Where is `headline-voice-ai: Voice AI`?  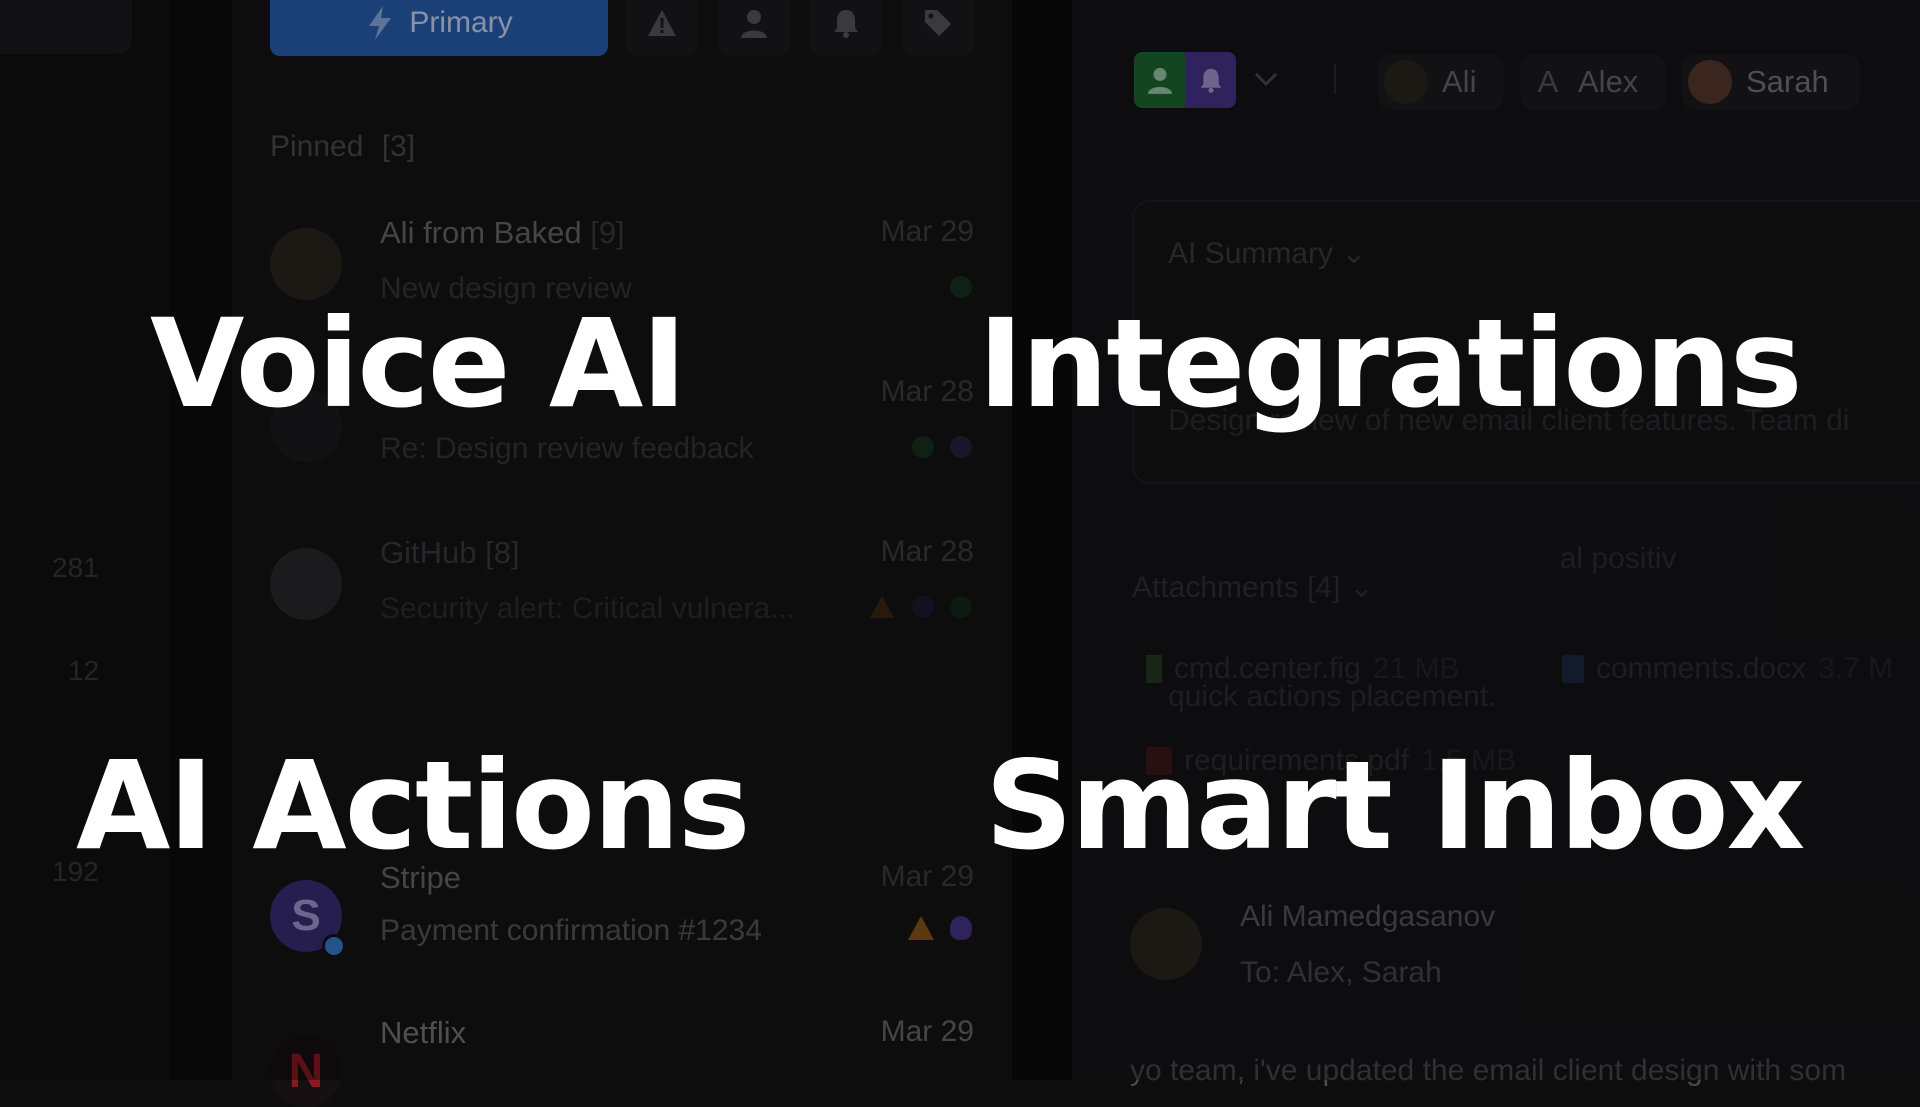 headline-voice-ai: Voice AI is located at coordinates (418, 364).